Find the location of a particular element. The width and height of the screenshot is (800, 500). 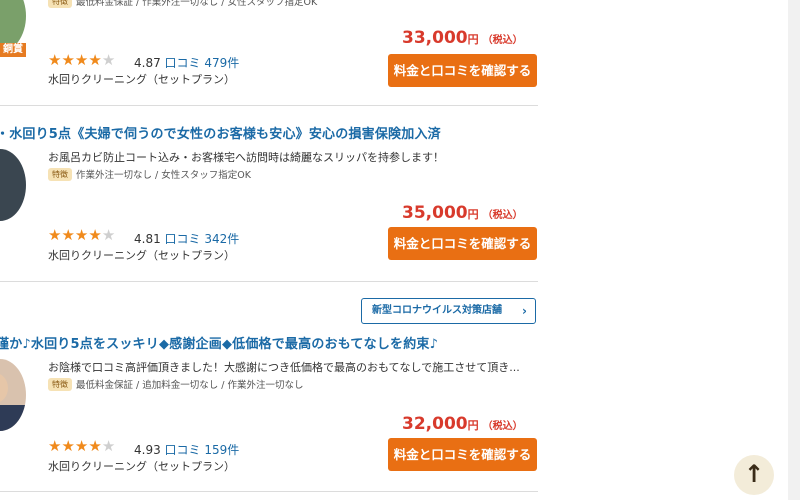

avatar-suit is located at coordinates (13, 418).